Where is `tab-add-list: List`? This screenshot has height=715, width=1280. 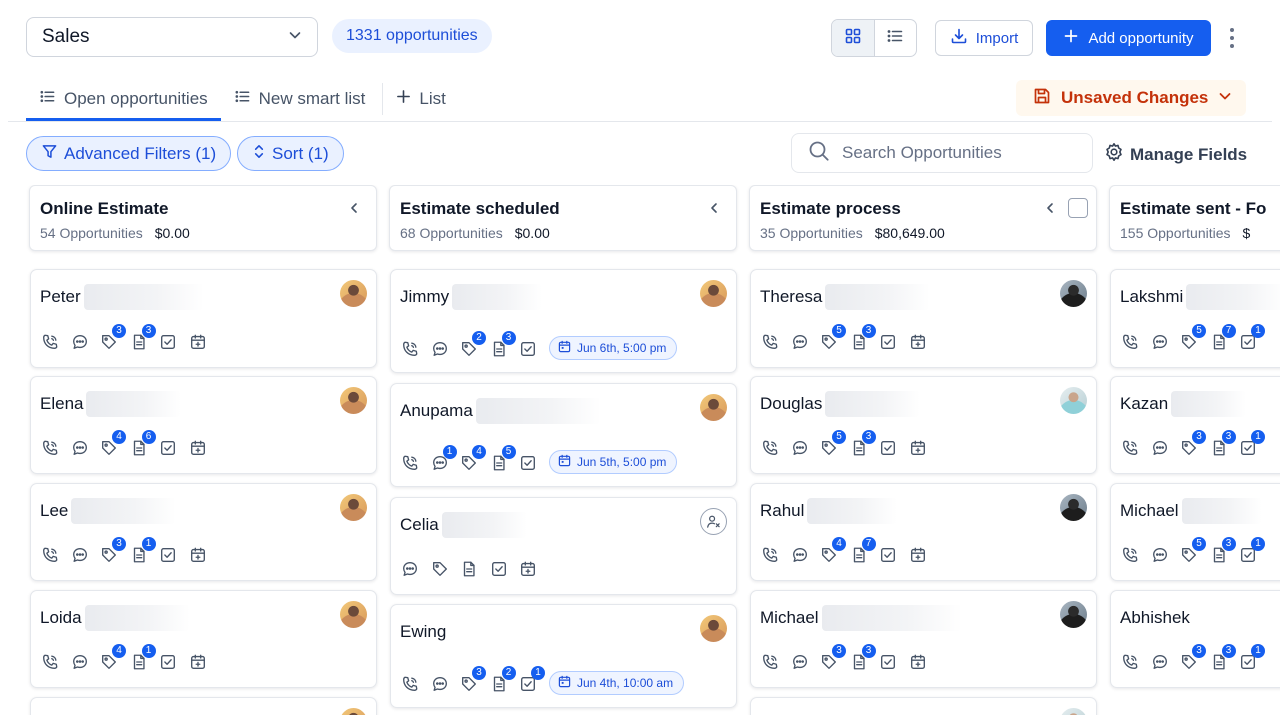
tab-add-list: List is located at coordinates (420, 99).